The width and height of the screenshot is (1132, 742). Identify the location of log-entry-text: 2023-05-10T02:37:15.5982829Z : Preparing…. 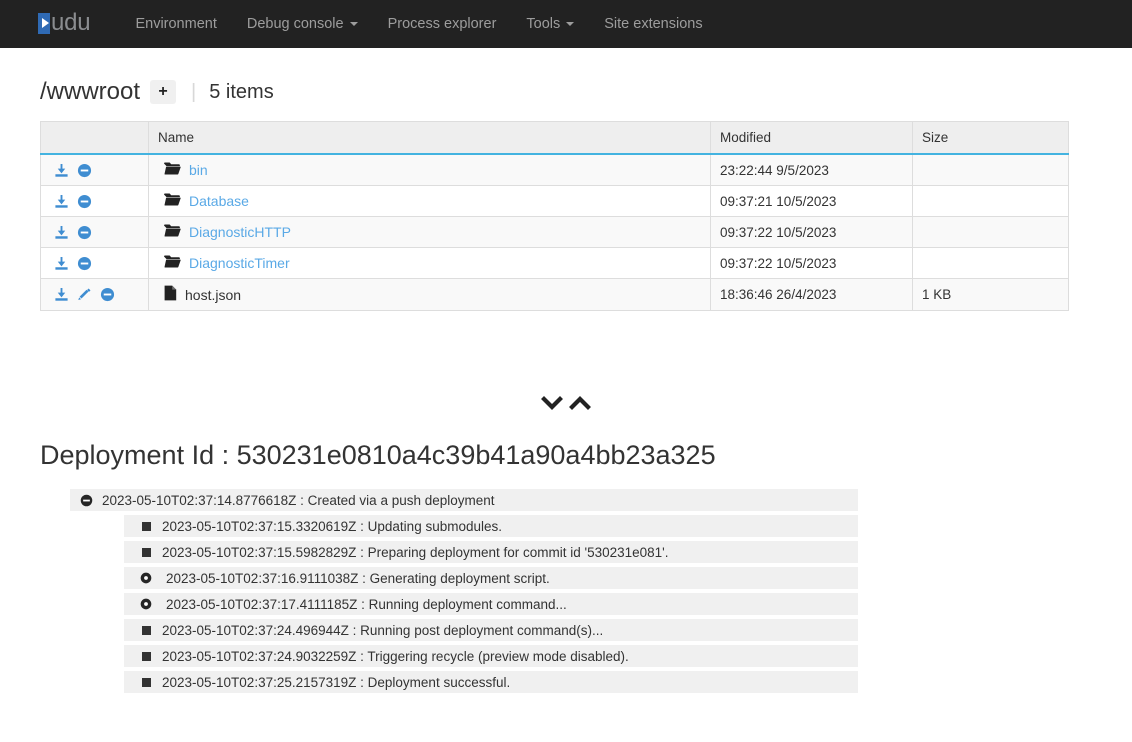
(415, 552).